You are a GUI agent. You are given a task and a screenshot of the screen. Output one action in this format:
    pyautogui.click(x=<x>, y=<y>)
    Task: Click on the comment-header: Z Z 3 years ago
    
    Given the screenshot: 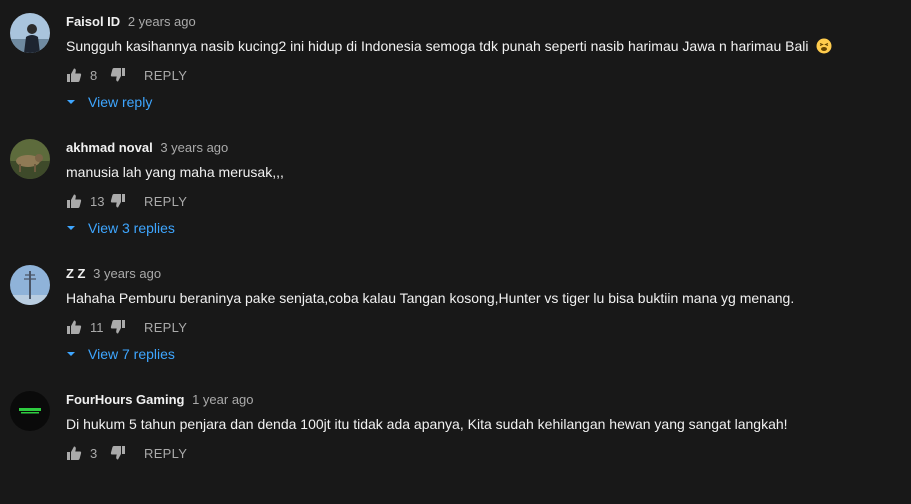 What is the action you would take?
    pyautogui.click(x=113, y=274)
    